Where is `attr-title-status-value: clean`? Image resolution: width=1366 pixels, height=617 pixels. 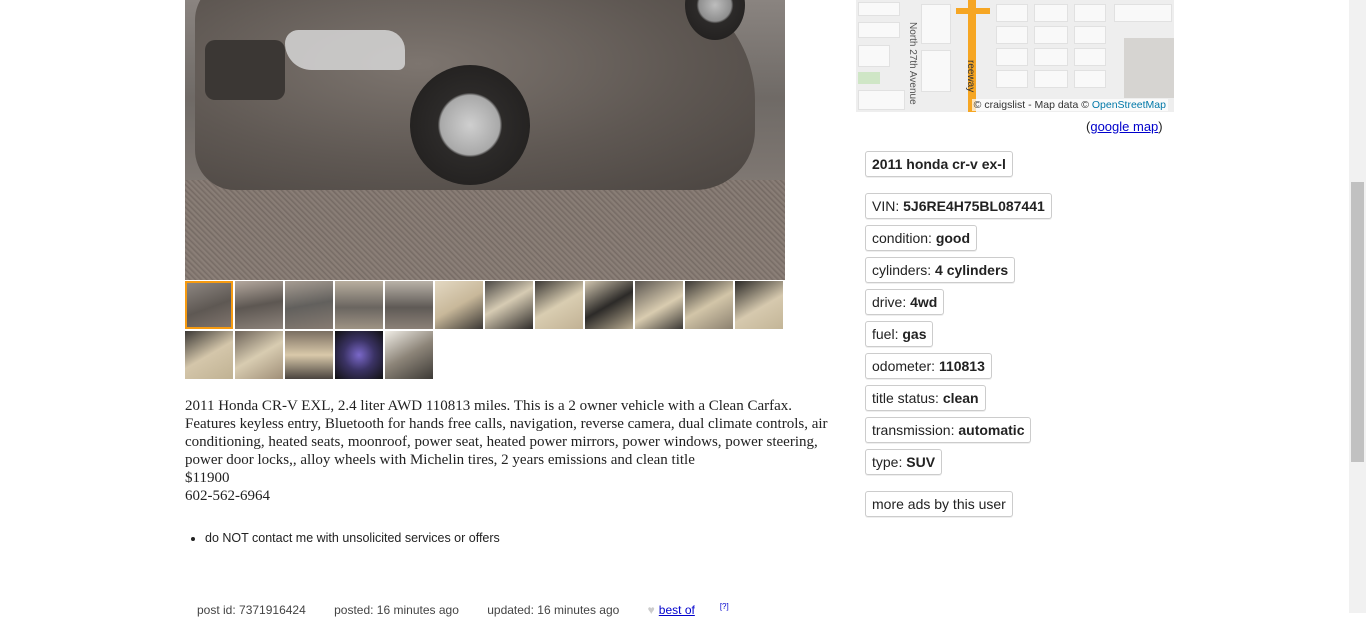 attr-title-status-value: clean is located at coordinates (960, 398).